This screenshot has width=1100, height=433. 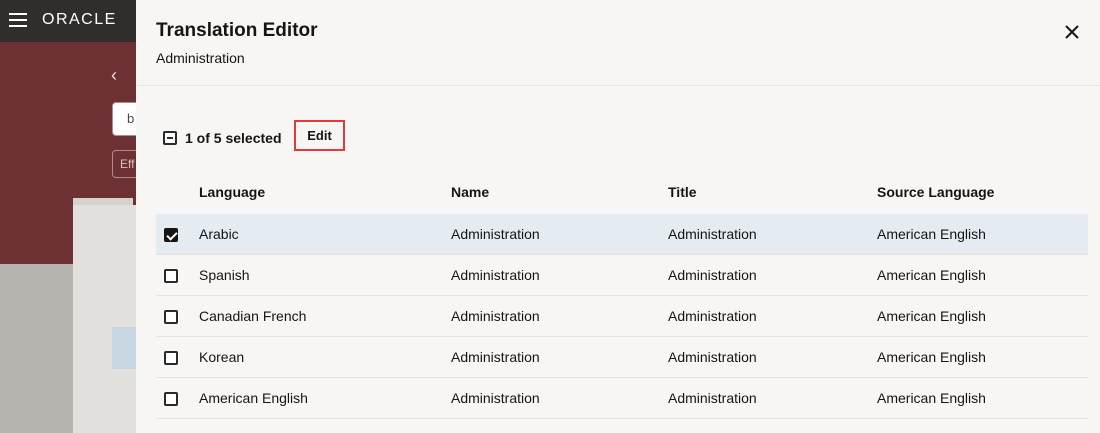 I want to click on selection-toolbar: 1 of 5 selected Edit, so click(x=313, y=137).